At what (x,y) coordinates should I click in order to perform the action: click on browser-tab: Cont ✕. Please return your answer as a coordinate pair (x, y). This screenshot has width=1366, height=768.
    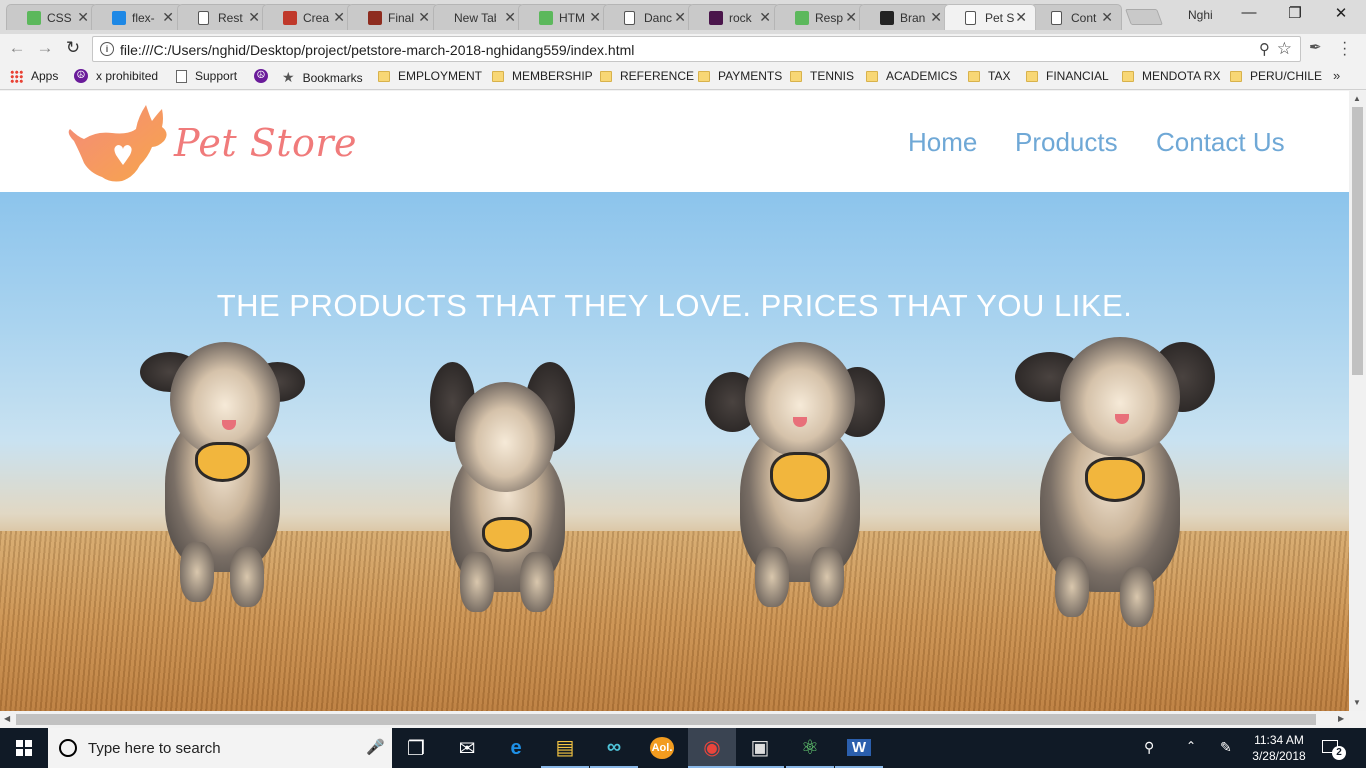
    Looking at the image, I should click on (1076, 17).